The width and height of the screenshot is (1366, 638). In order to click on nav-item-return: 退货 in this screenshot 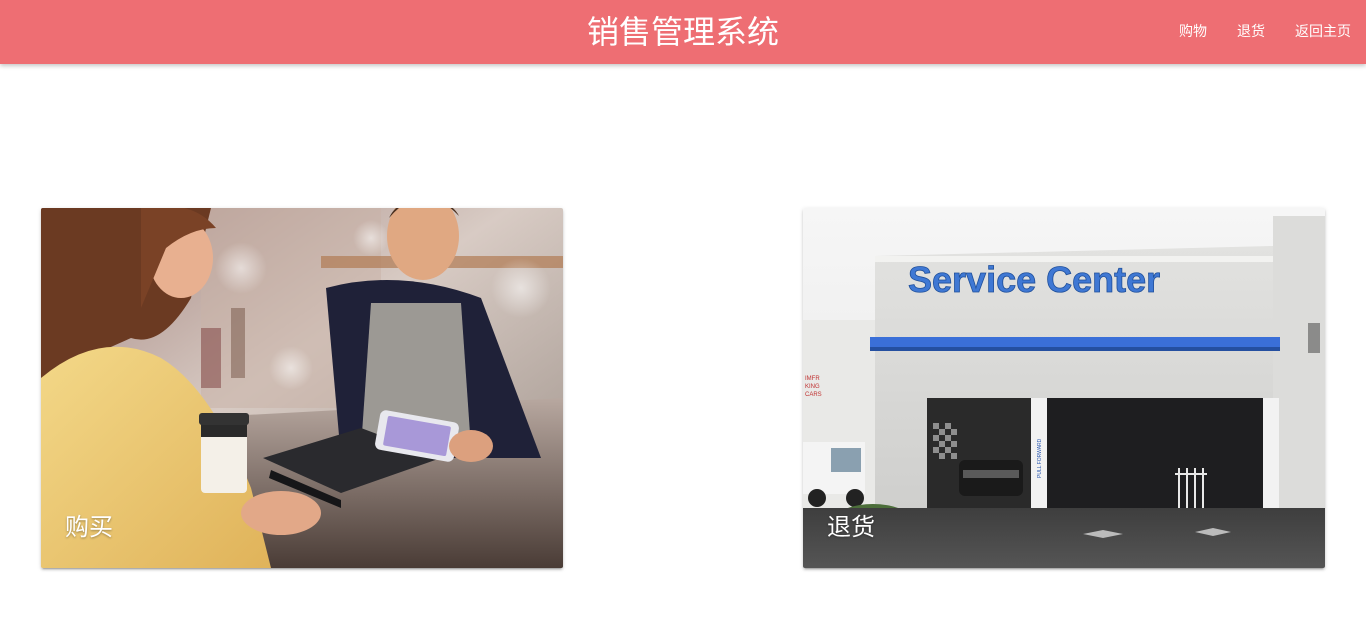, I will do `click(1251, 32)`.